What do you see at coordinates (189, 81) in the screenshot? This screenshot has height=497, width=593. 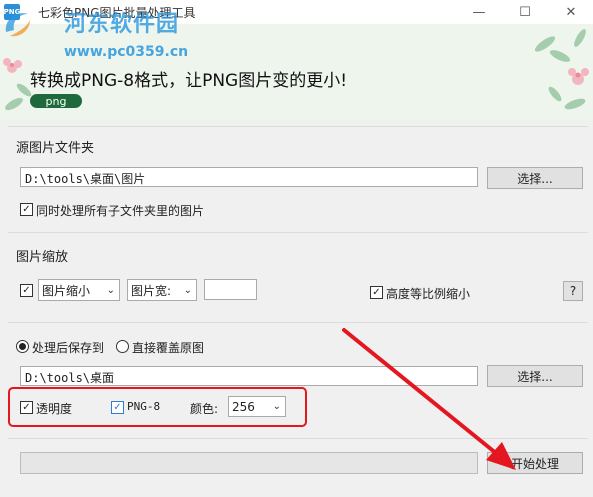 I see `banner-headline: 转换成PNG-8格式，让PNG图片变的更小!` at bounding box center [189, 81].